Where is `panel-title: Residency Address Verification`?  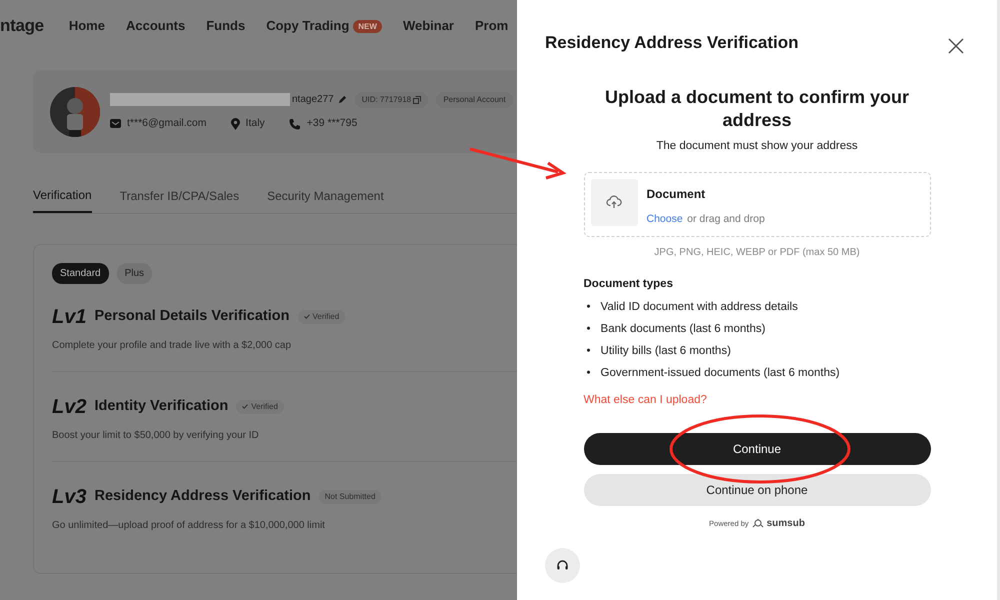 panel-title: Residency Address Verification is located at coordinates (672, 43).